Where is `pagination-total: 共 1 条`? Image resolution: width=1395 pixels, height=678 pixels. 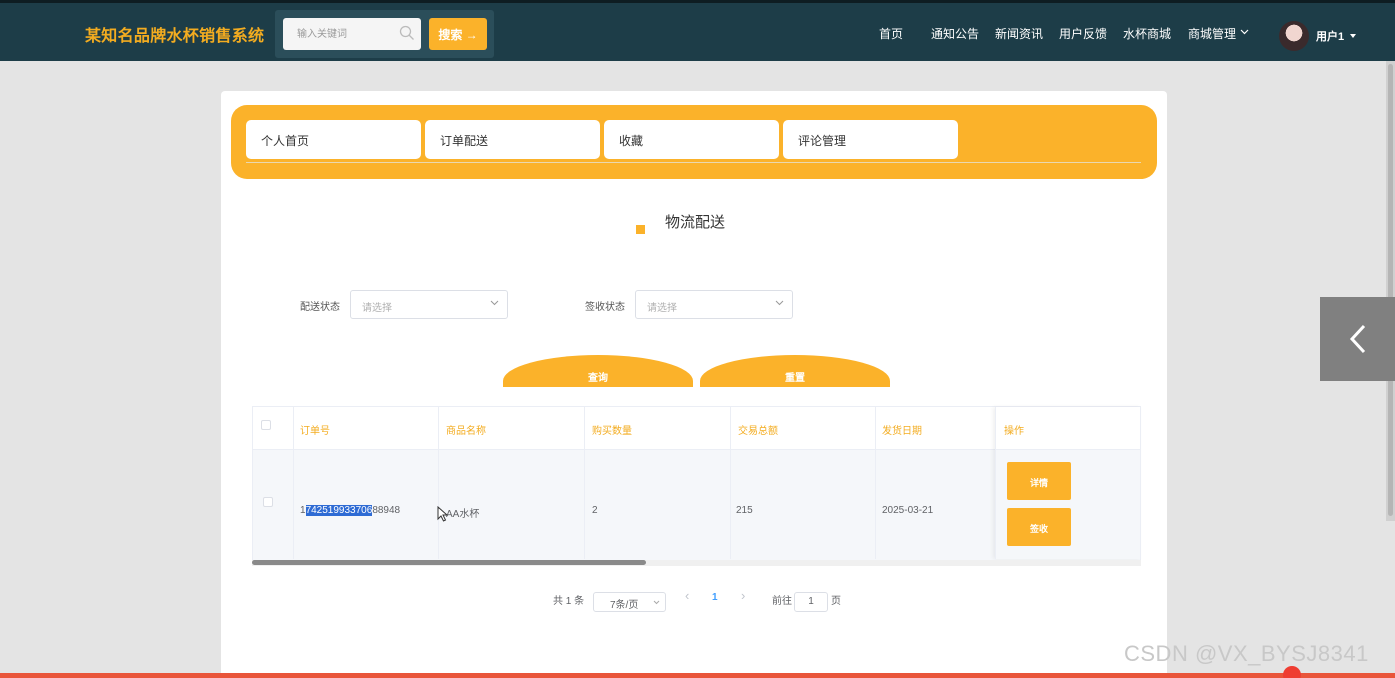 pagination-total: 共 1 条 is located at coordinates (569, 601).